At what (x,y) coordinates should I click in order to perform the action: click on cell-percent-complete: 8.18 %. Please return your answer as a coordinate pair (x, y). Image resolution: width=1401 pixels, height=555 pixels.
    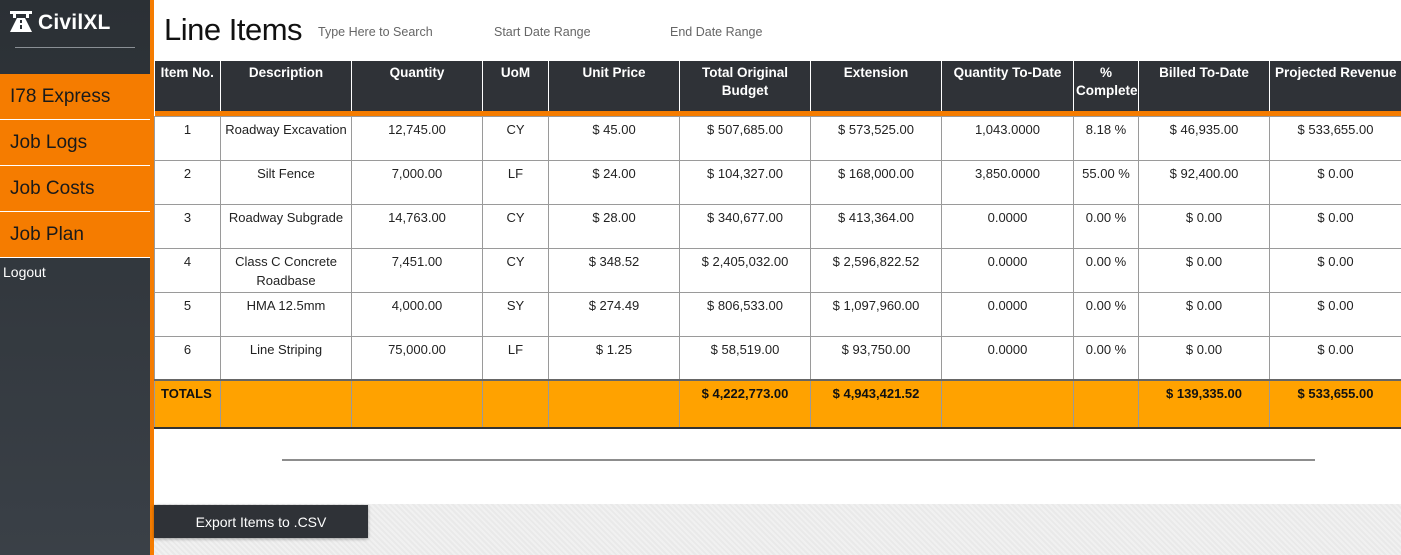
    Looking at the image, I should click on (1106, 138).